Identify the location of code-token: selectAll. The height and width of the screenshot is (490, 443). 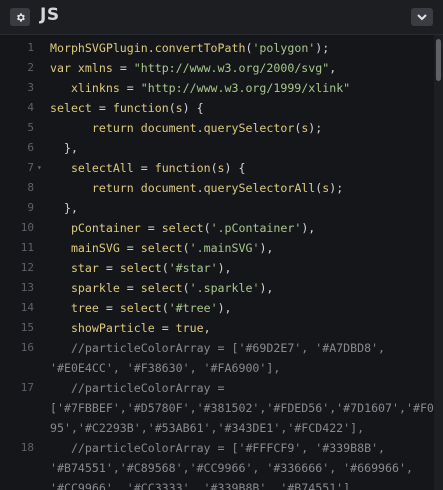
(95, 168).